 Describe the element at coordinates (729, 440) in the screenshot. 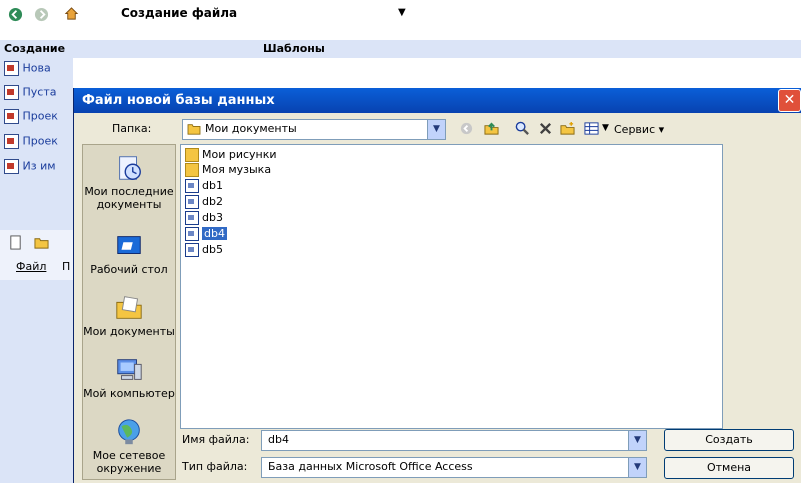

I see `create-button: Создать` at that location.